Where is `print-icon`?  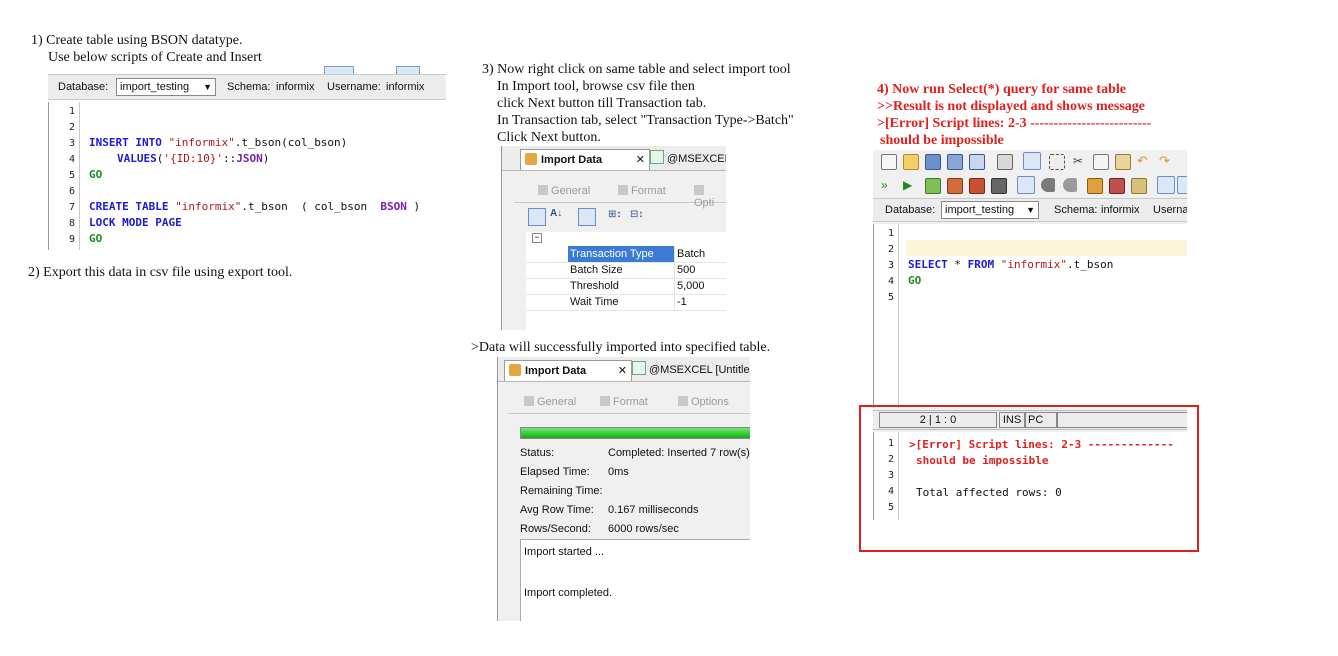
print-icon is located at coordinates (1005, 162).